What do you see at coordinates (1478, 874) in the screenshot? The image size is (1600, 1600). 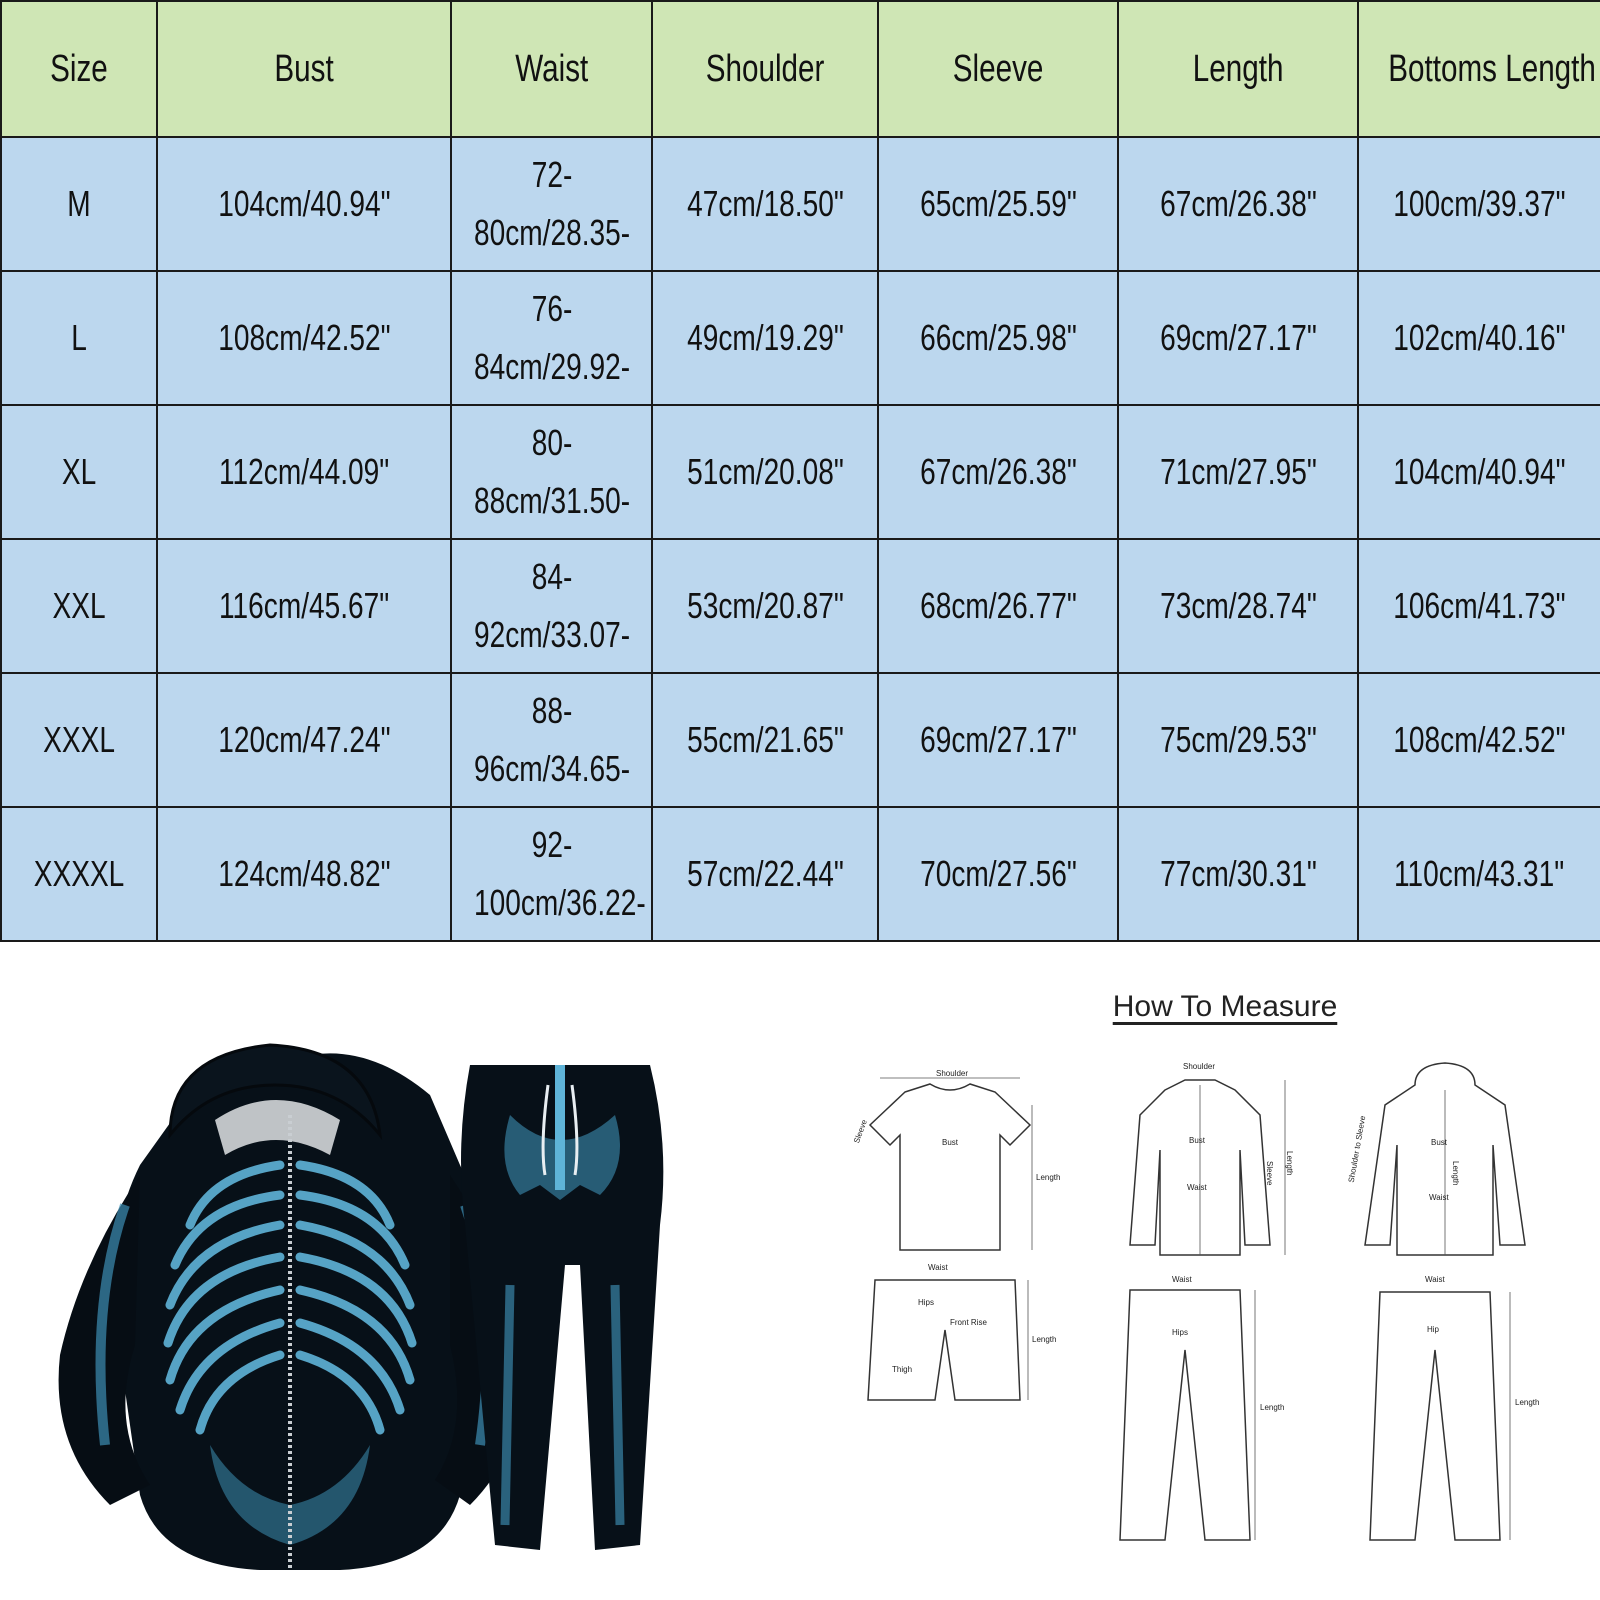 I see `bottoms-length-cell: 110cm/43.31"` at bounding box center [1478, 874].